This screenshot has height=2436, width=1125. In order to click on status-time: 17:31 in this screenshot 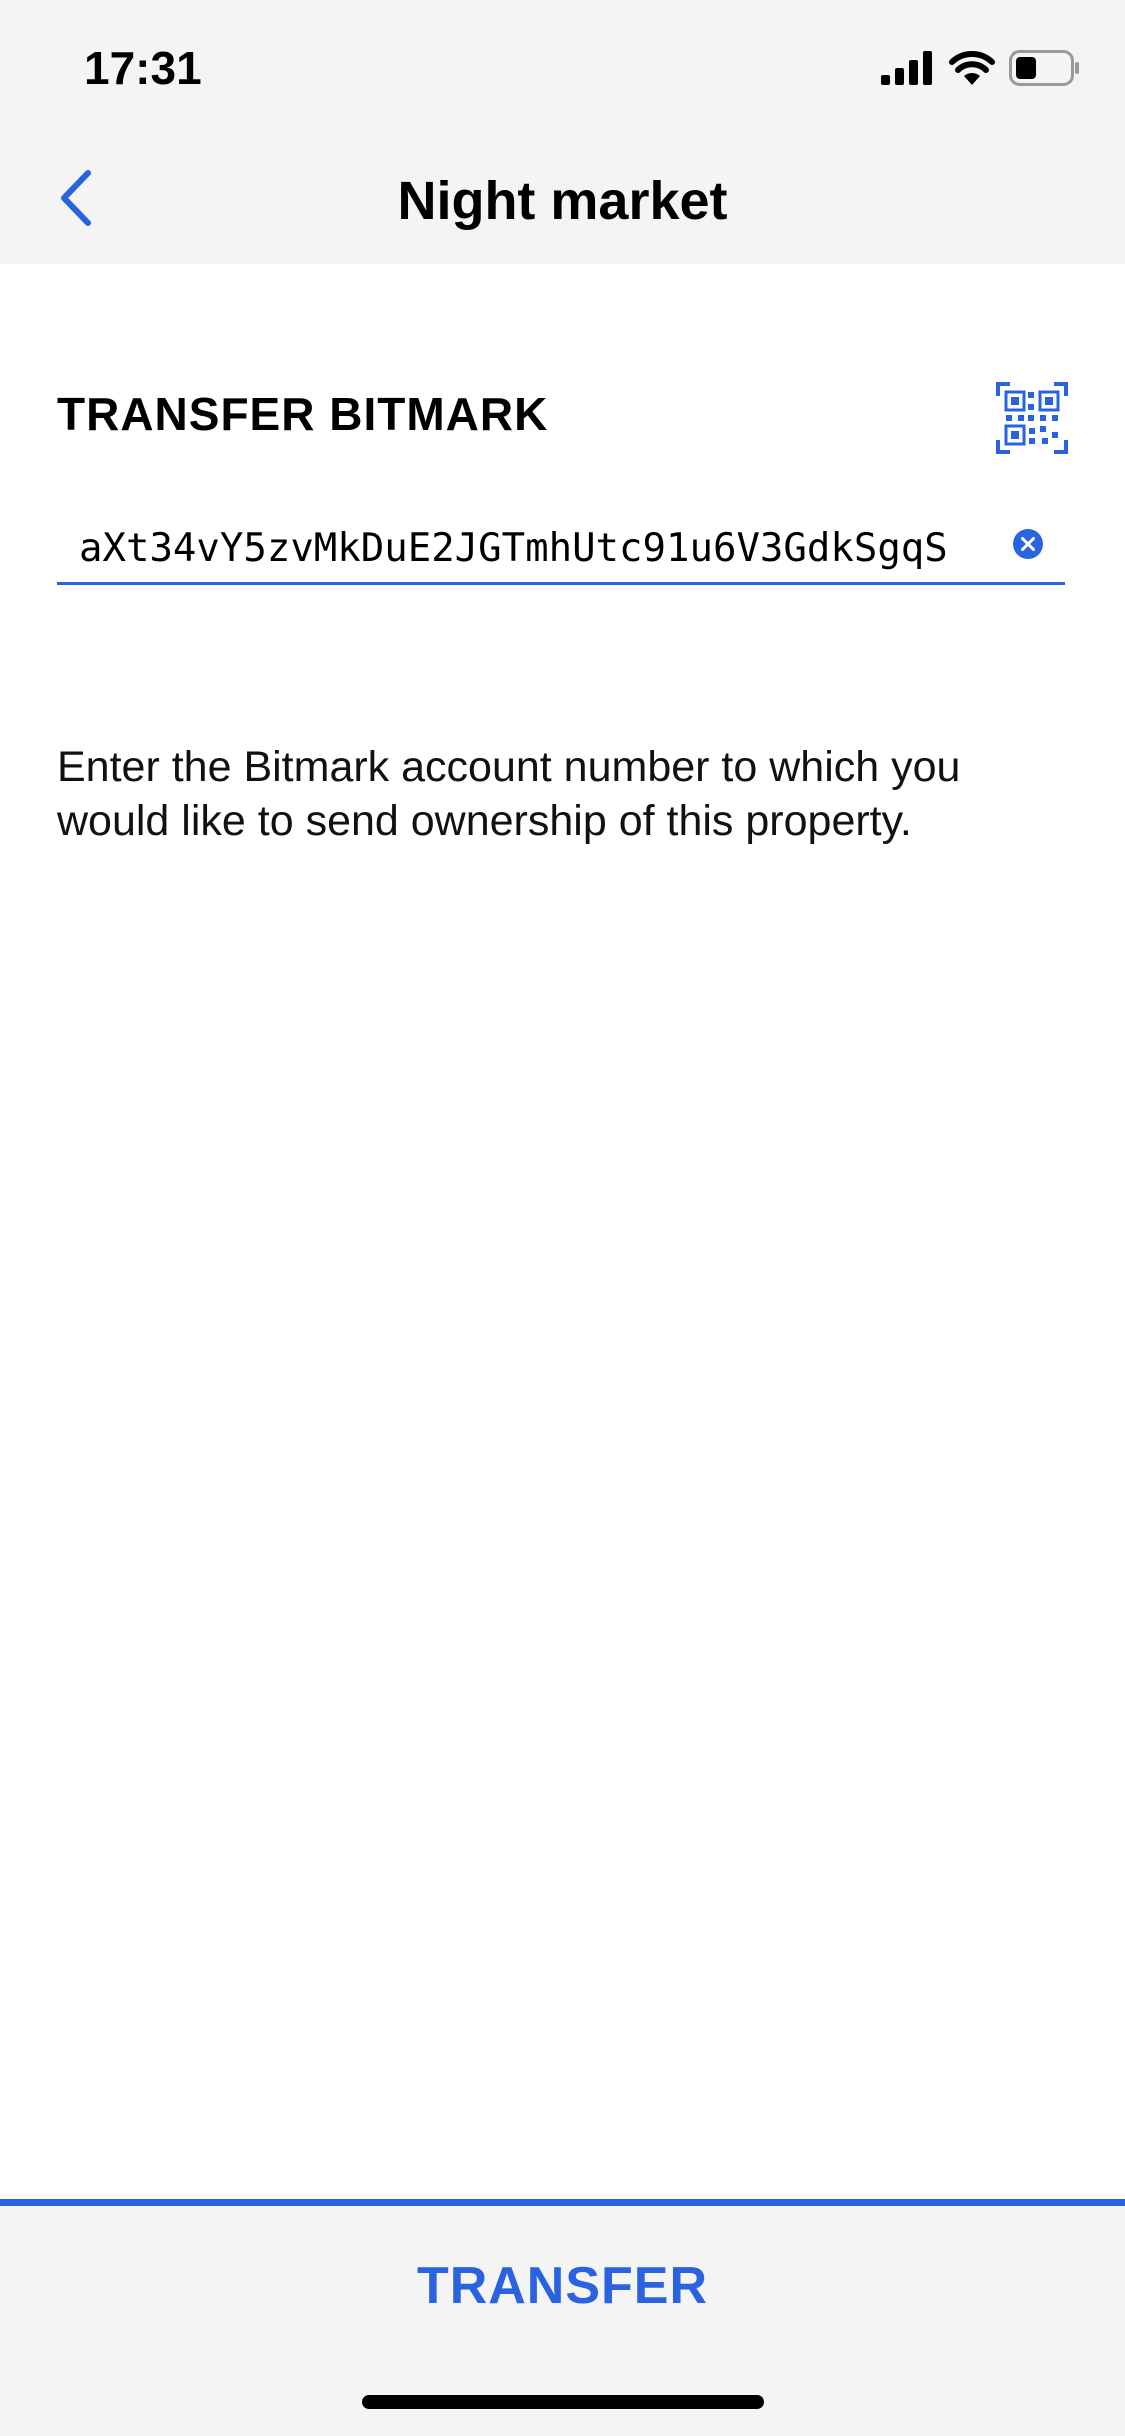, I will do `click(143, 68)`.